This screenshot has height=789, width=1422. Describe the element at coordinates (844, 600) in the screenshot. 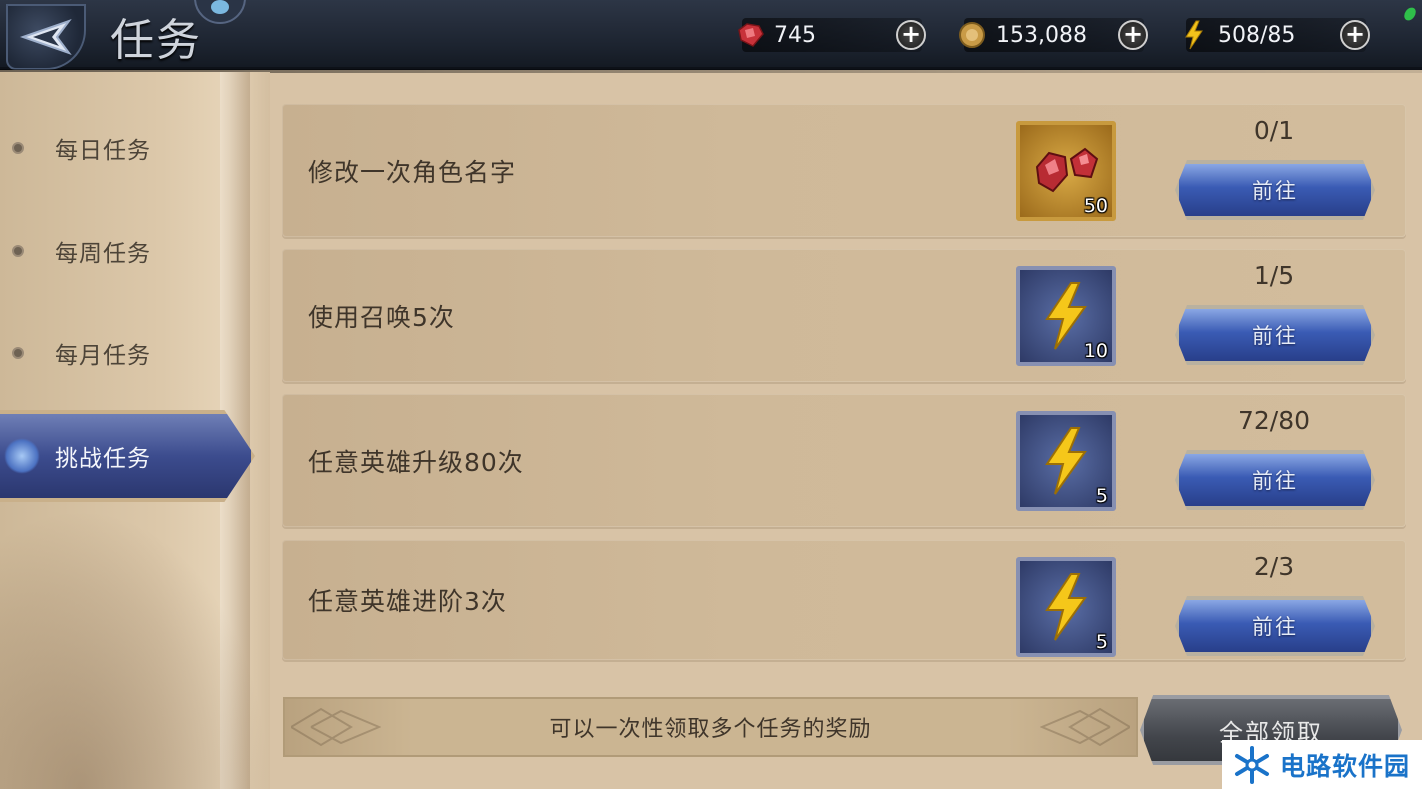

I see `task-row: 任意英雄进阶3次 5 2/3 前往` at that location.